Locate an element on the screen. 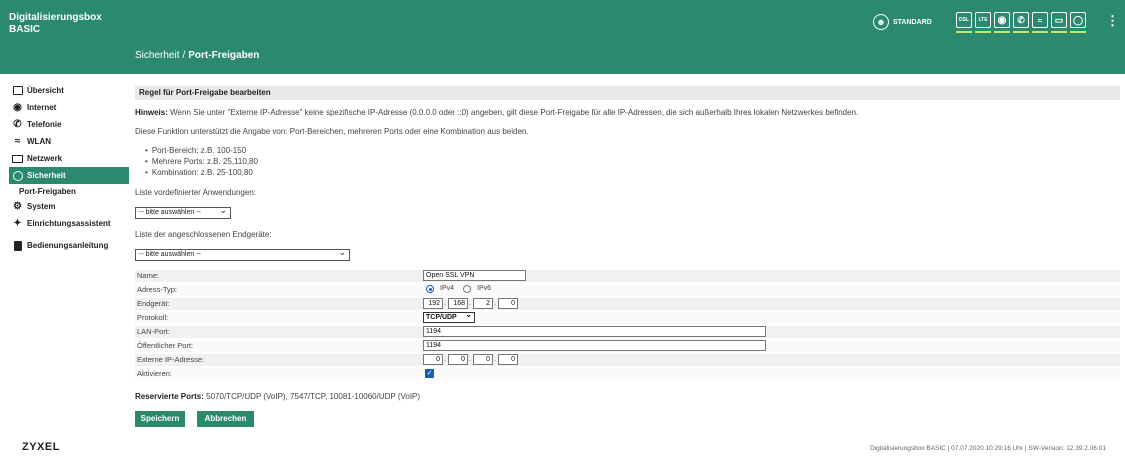 The height and width of the screenshot is (462, 1125). ipv6-radio is located at coordinates (467, 289).